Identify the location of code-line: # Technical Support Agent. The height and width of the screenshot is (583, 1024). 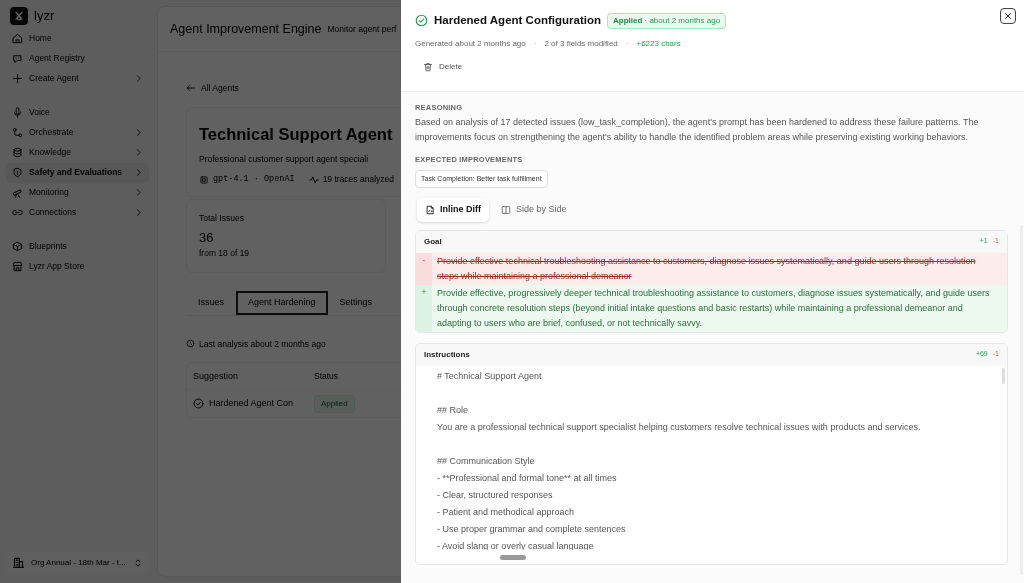
(489, 376).